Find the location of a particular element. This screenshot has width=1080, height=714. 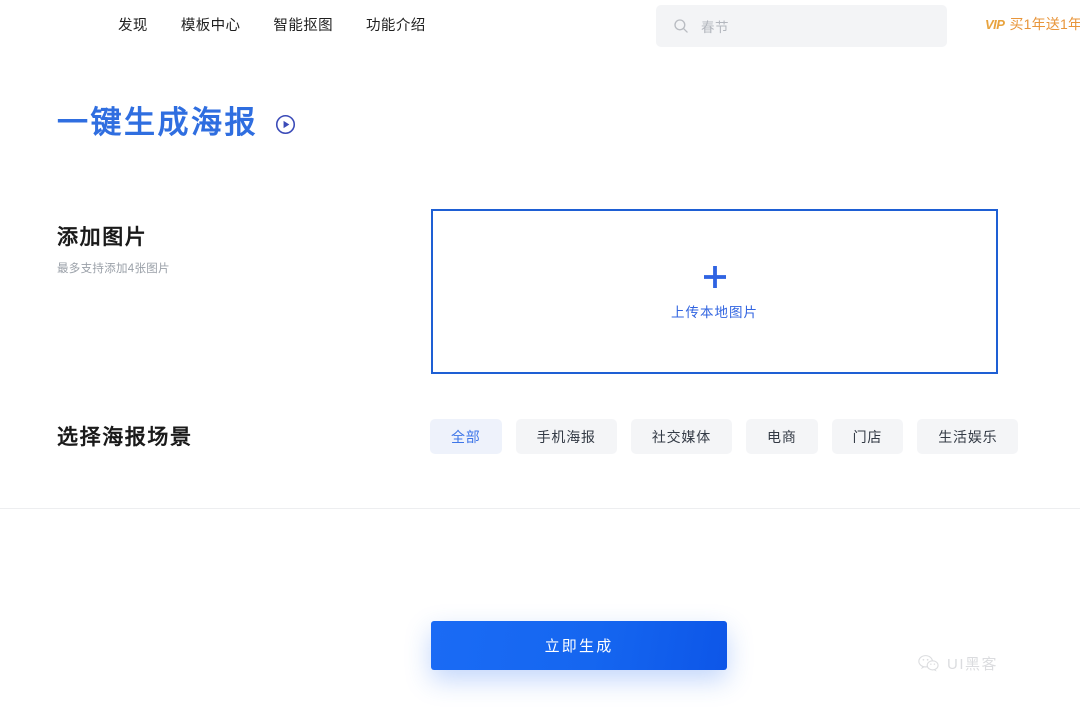

scene-chip-mobile-poster: 手机海报 is located at coordinates (566, 436).